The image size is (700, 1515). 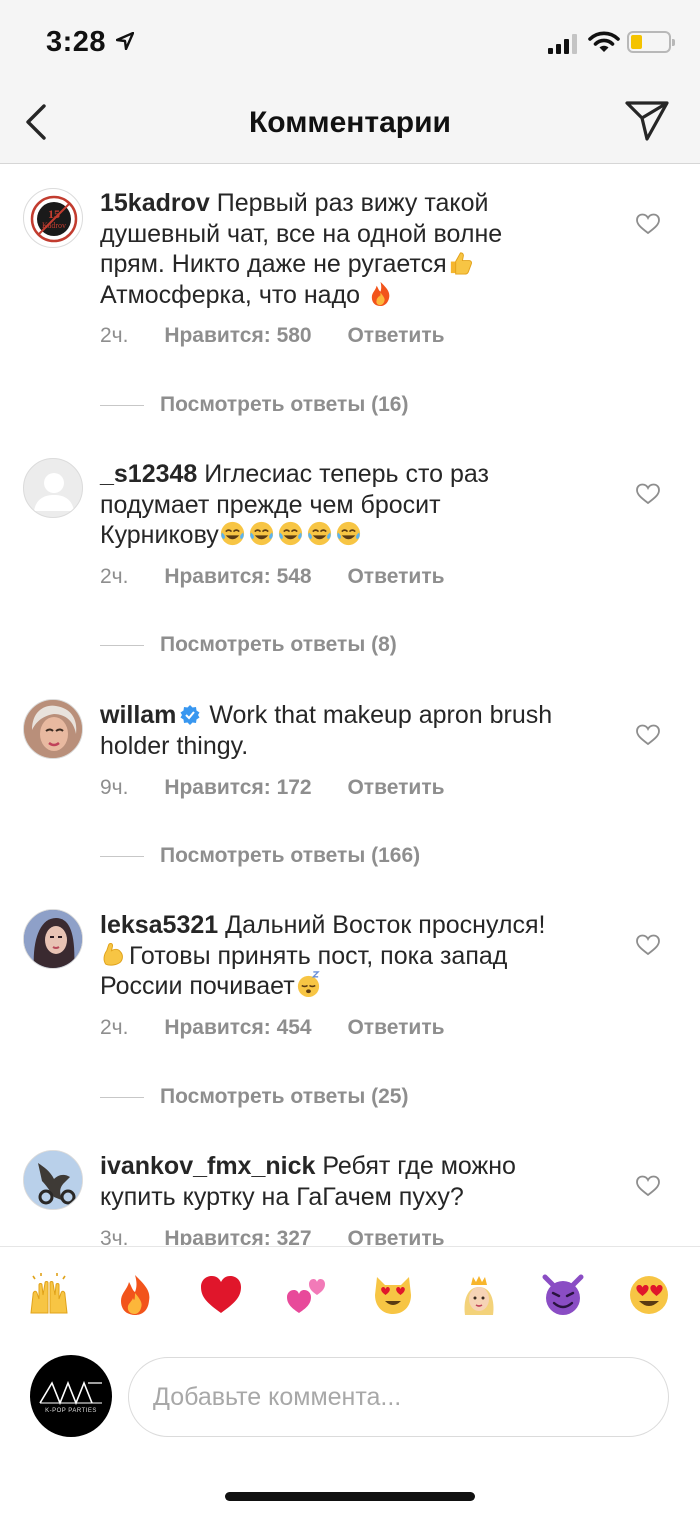 What do you see at coordinates (563, 44) in the screenshot?
I see `cellular-signal-icon` at bounding box center [563, 44].